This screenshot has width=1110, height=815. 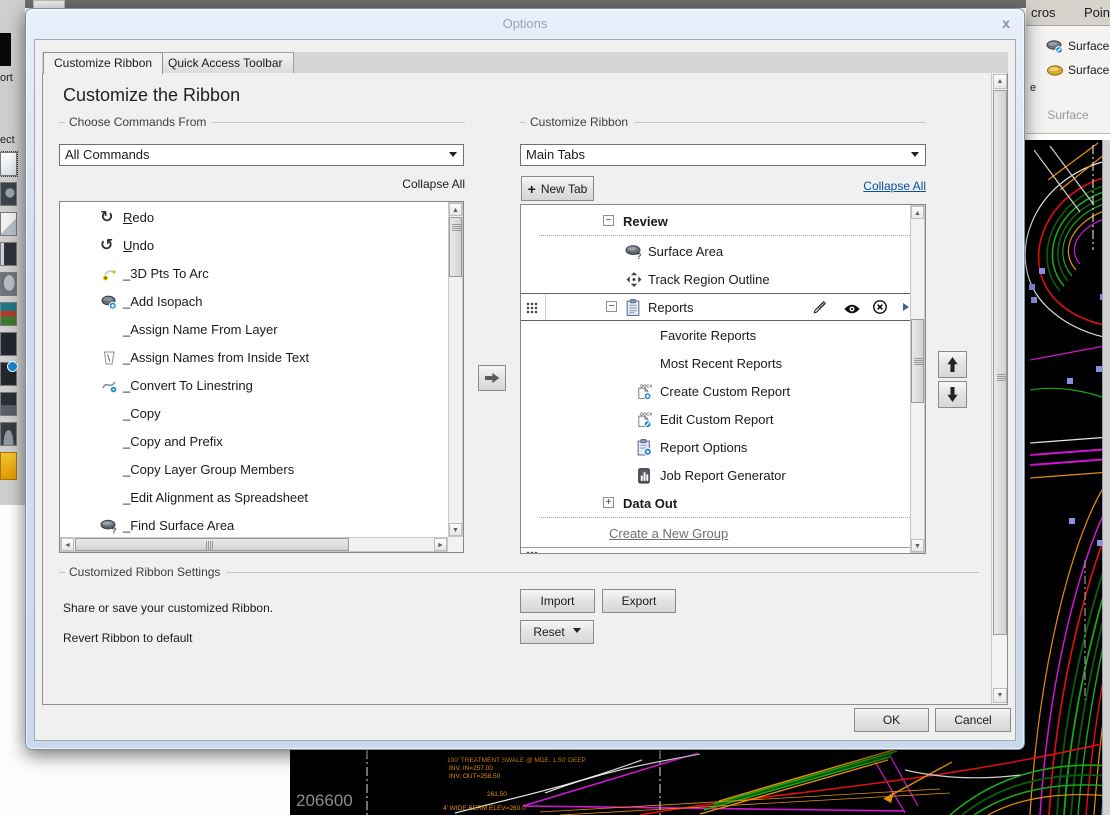 I want to click on commands-source-dropdown: All Commands, so click(x=261, y=155).